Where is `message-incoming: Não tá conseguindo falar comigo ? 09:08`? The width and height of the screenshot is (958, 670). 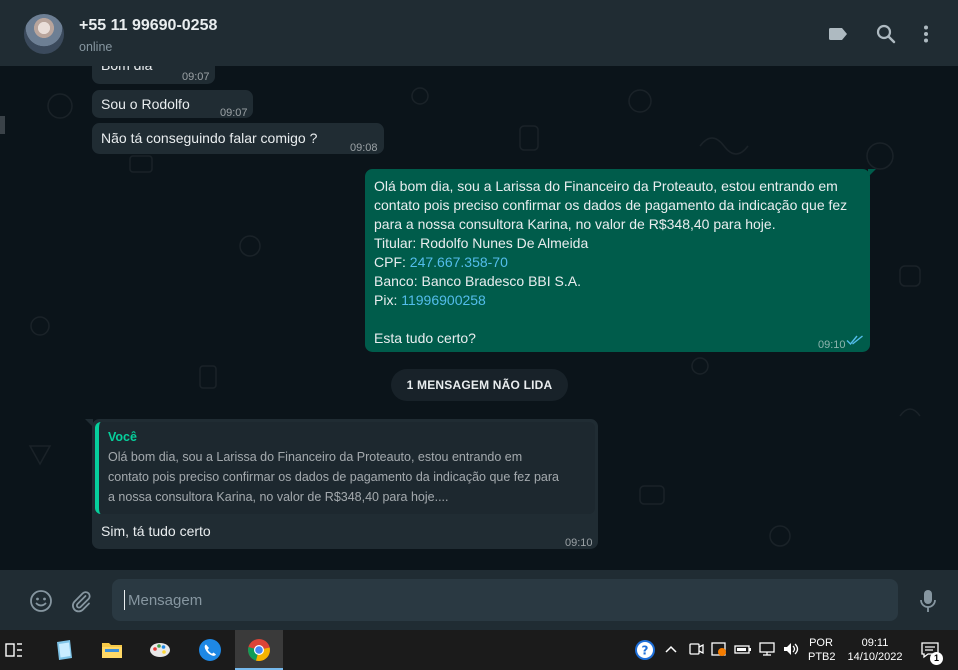 message-incoming: Não tá conseguindo falar comigo ? 09:08 is located at coordinates (238, 138).